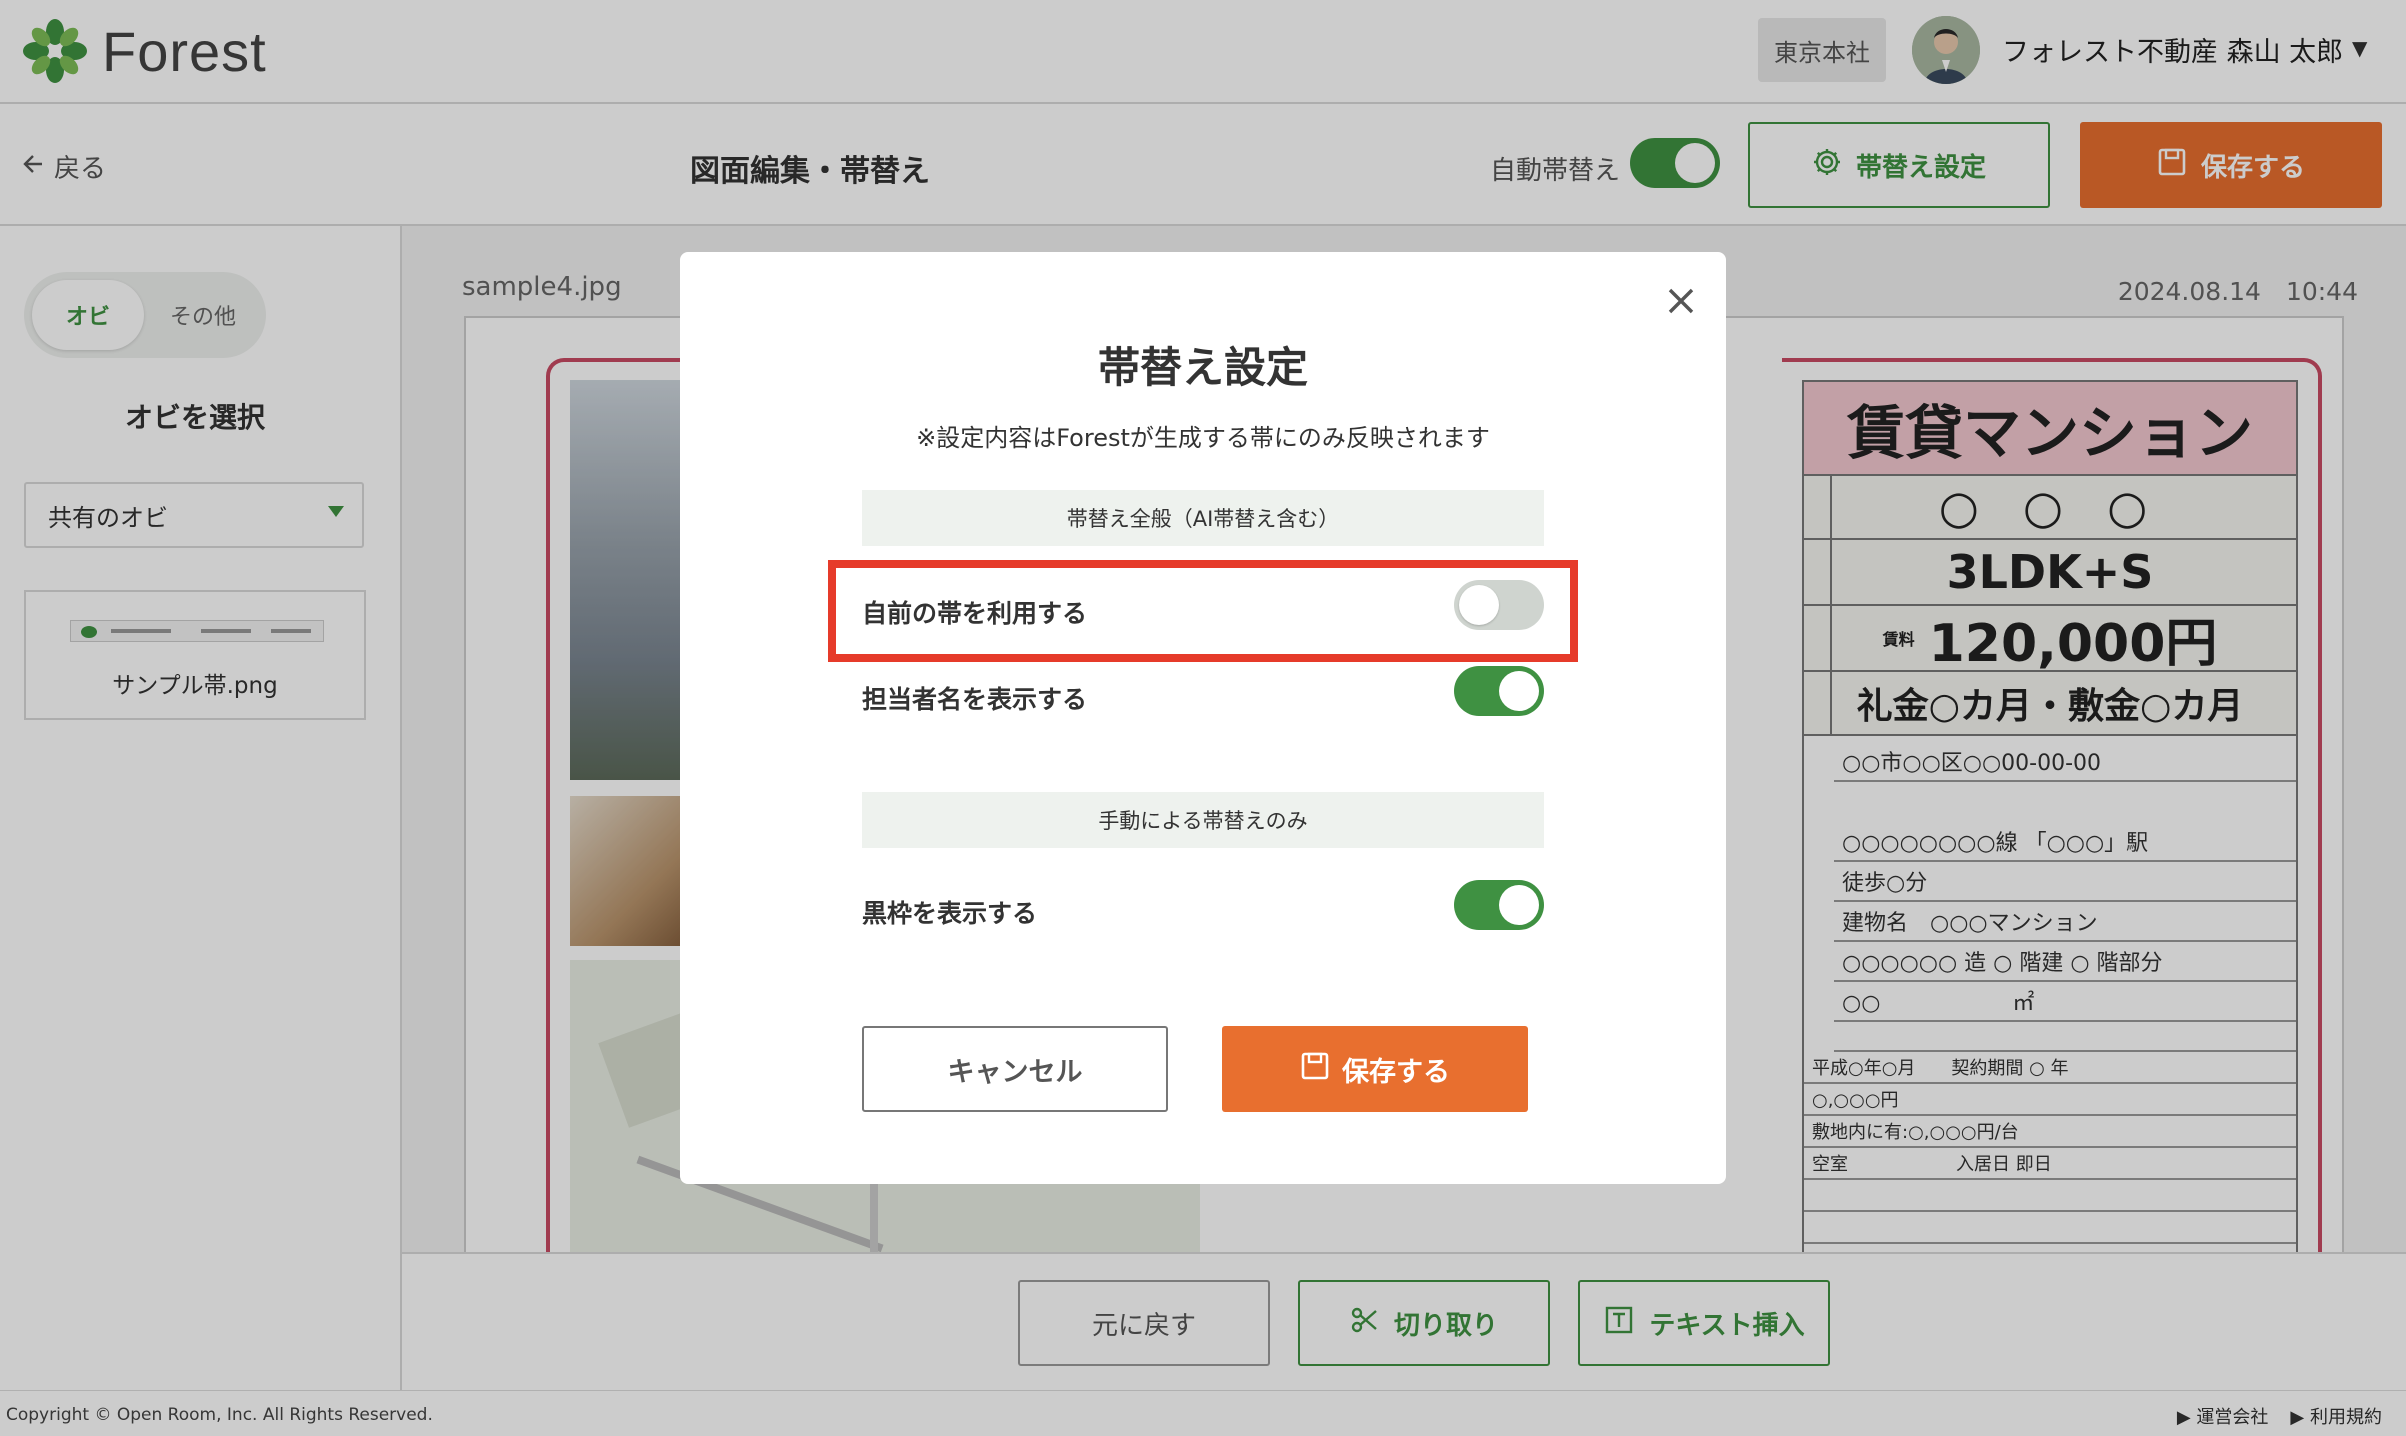 The height and width of the screenshot is (1436, 2406). What do you see at coordinates (1202, 367) in the screenshot?
I see `modal-title: 帯替え設定` at bounding box center [1202, 367].